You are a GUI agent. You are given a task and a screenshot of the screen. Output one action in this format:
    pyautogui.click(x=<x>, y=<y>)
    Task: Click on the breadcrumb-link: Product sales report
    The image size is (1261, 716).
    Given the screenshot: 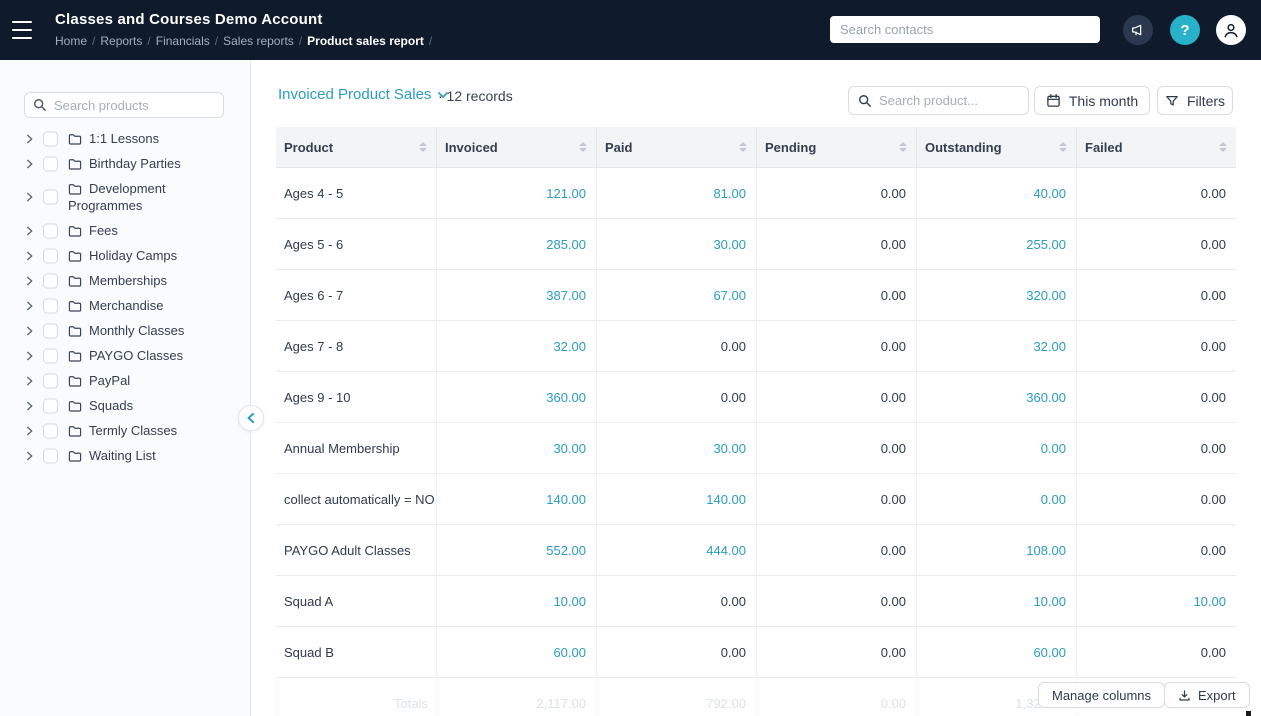 What is the action you would take?
    pyautogui.click(x=365, y=41)
    